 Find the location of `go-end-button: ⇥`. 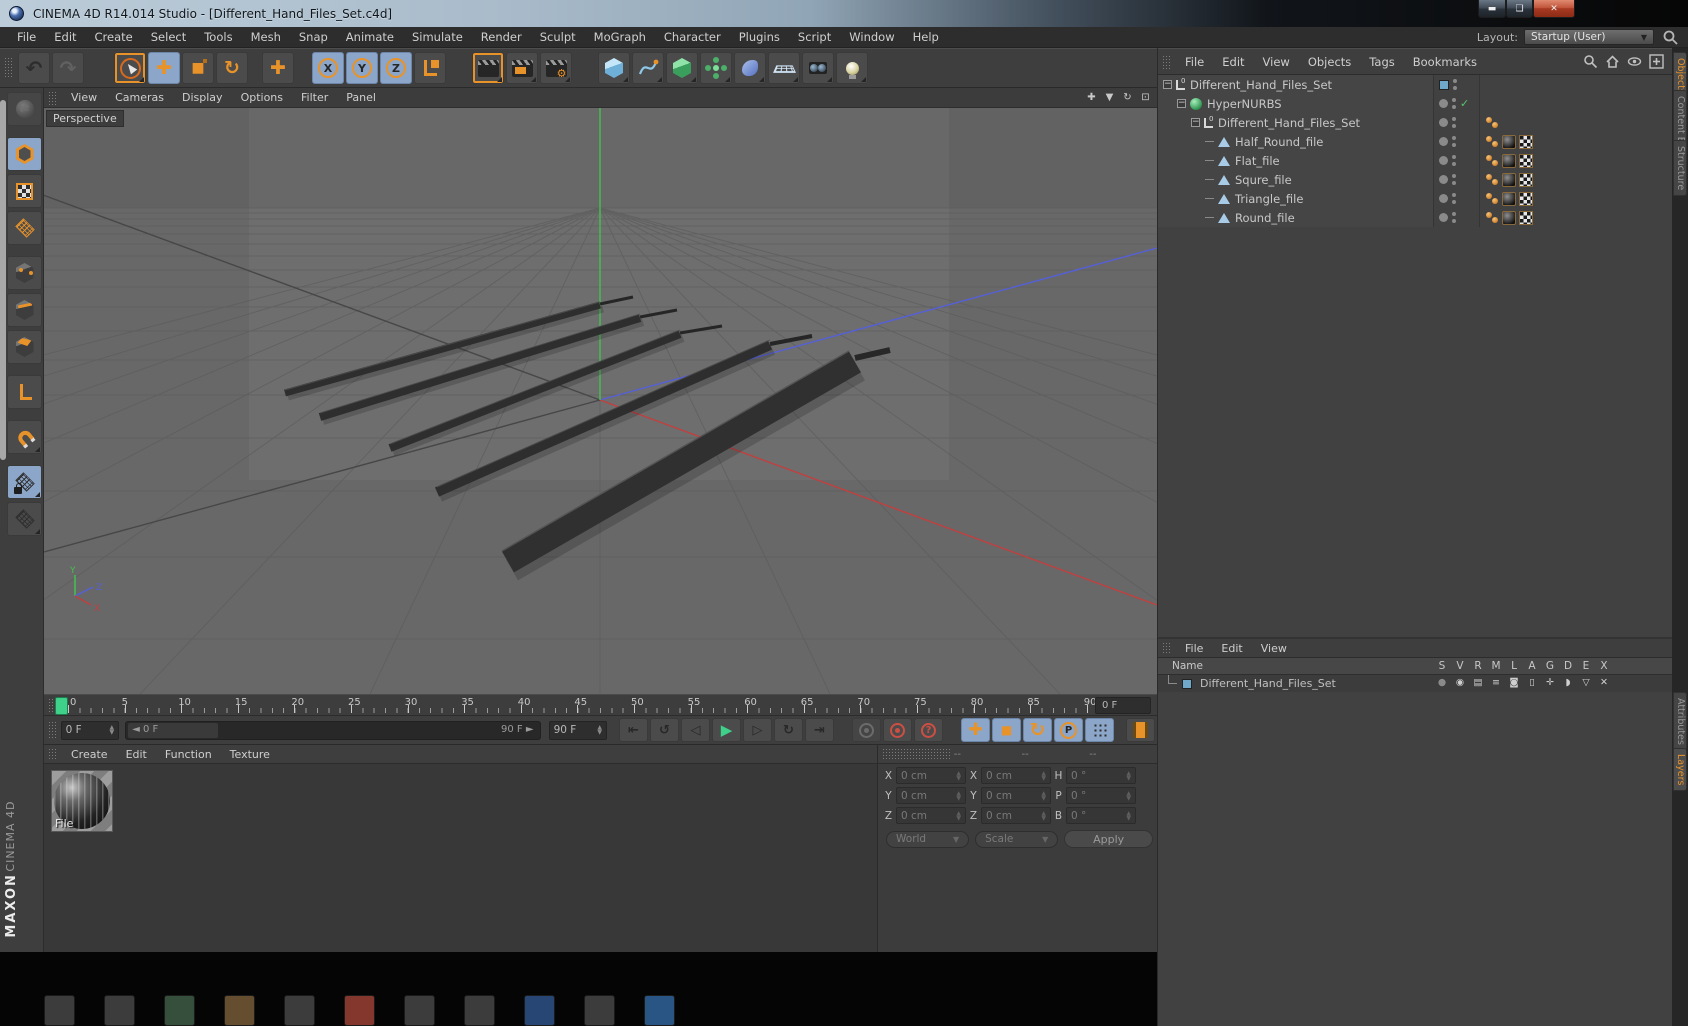

go-end-button: ⇥ is located at coordinates (819, 730).